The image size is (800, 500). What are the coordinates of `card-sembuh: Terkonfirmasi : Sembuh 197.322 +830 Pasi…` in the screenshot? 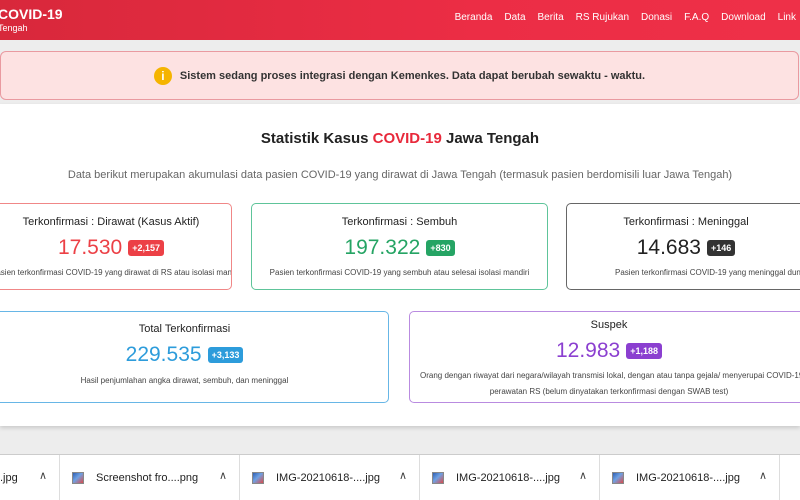 It's located at (399, 246).